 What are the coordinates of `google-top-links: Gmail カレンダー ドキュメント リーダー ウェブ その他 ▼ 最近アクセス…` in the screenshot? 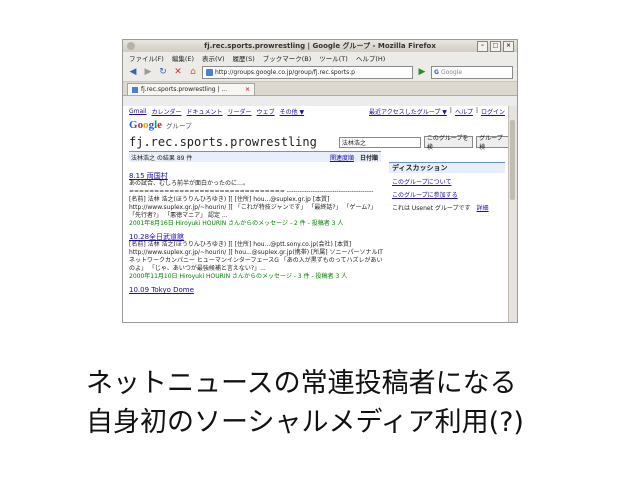 It's located at (317, 111).